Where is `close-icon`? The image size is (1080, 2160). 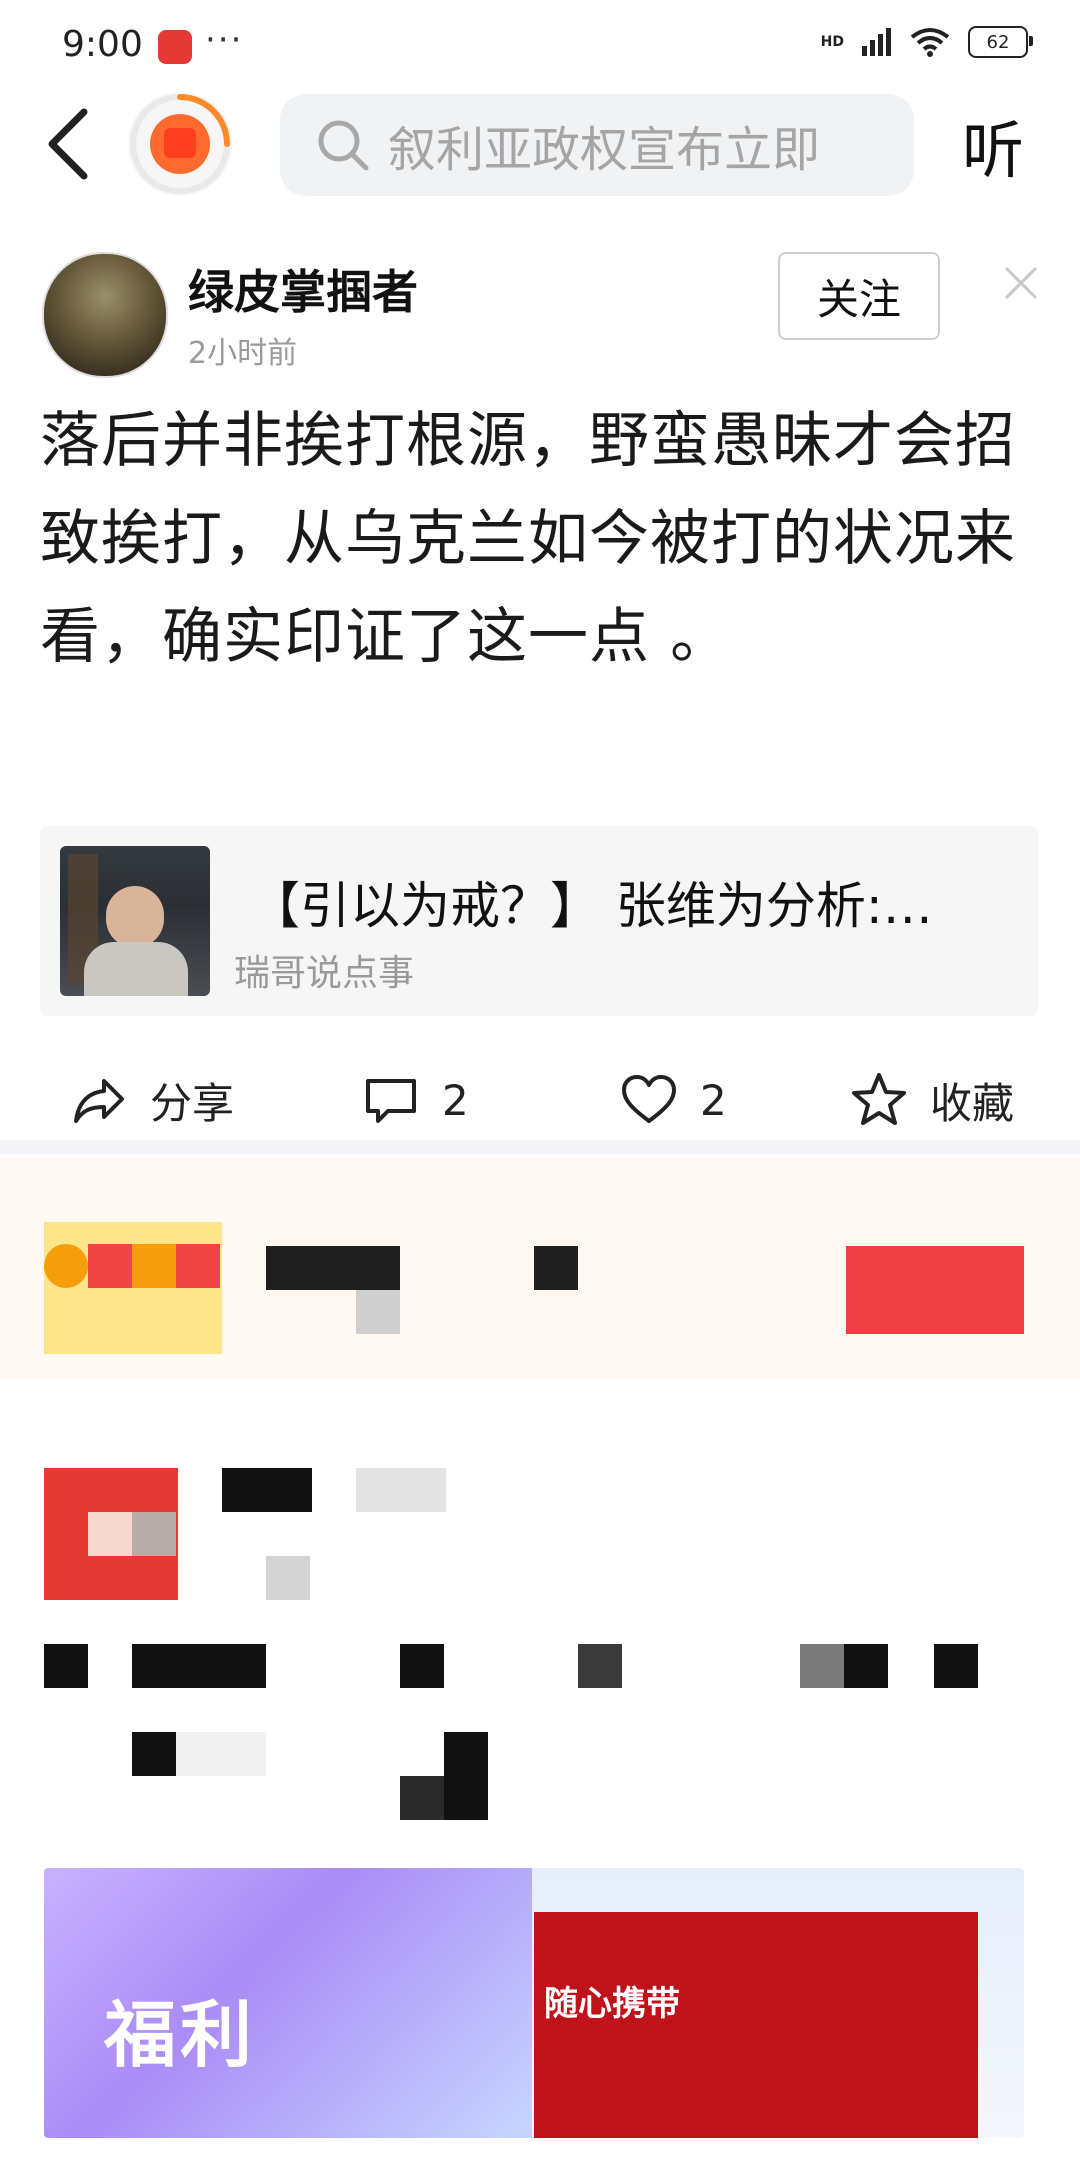
close-icon is located at coordinates (1021, 283).